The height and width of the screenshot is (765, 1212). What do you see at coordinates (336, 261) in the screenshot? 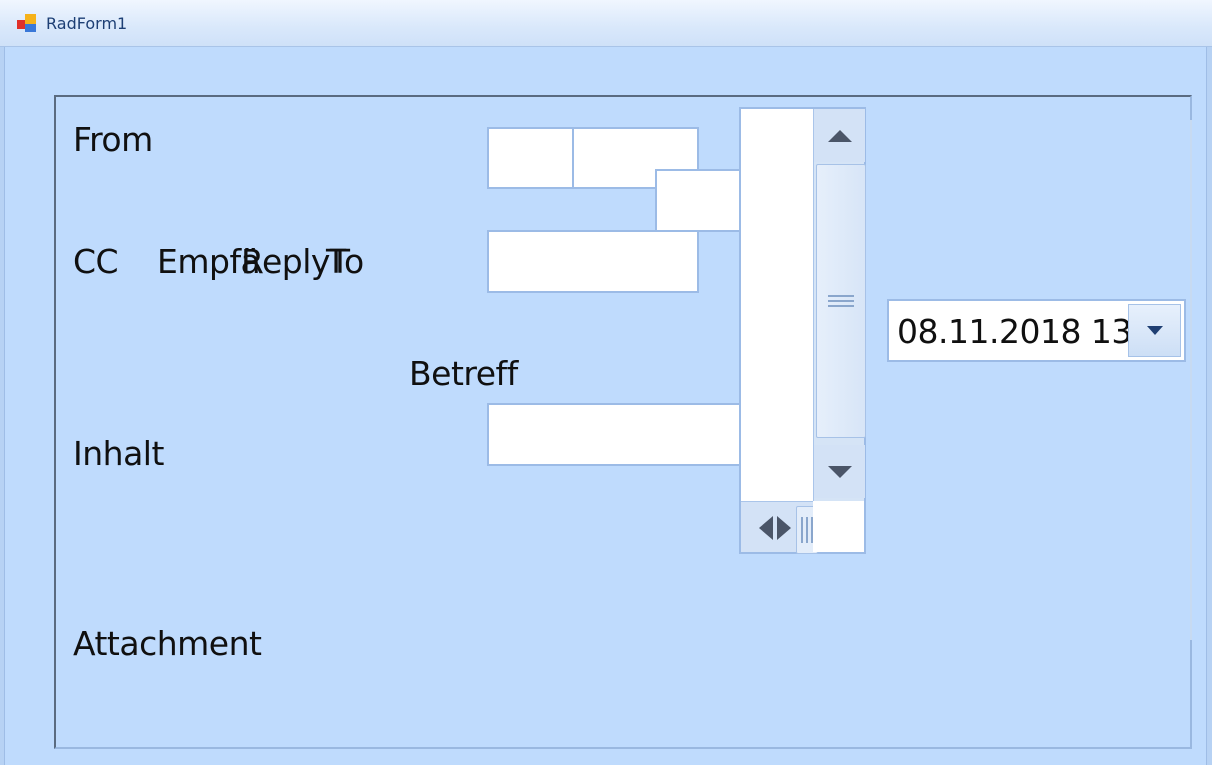
I see `to-label: T` at bounding box center [336, 261].